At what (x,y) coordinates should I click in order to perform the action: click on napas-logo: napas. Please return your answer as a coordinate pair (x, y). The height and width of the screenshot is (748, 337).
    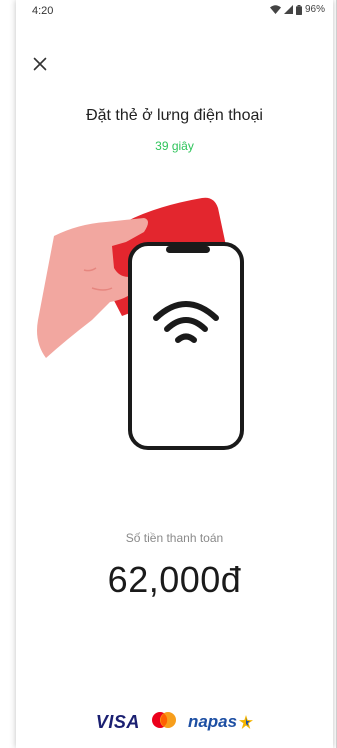
    Looking at the image, I should click on (220, 722).